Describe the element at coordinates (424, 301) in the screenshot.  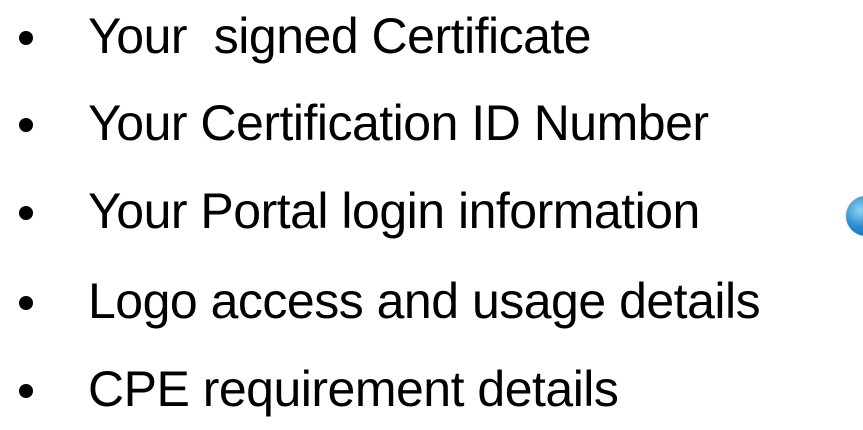
I see `bullet-text: Logo access and usage details` at that location.